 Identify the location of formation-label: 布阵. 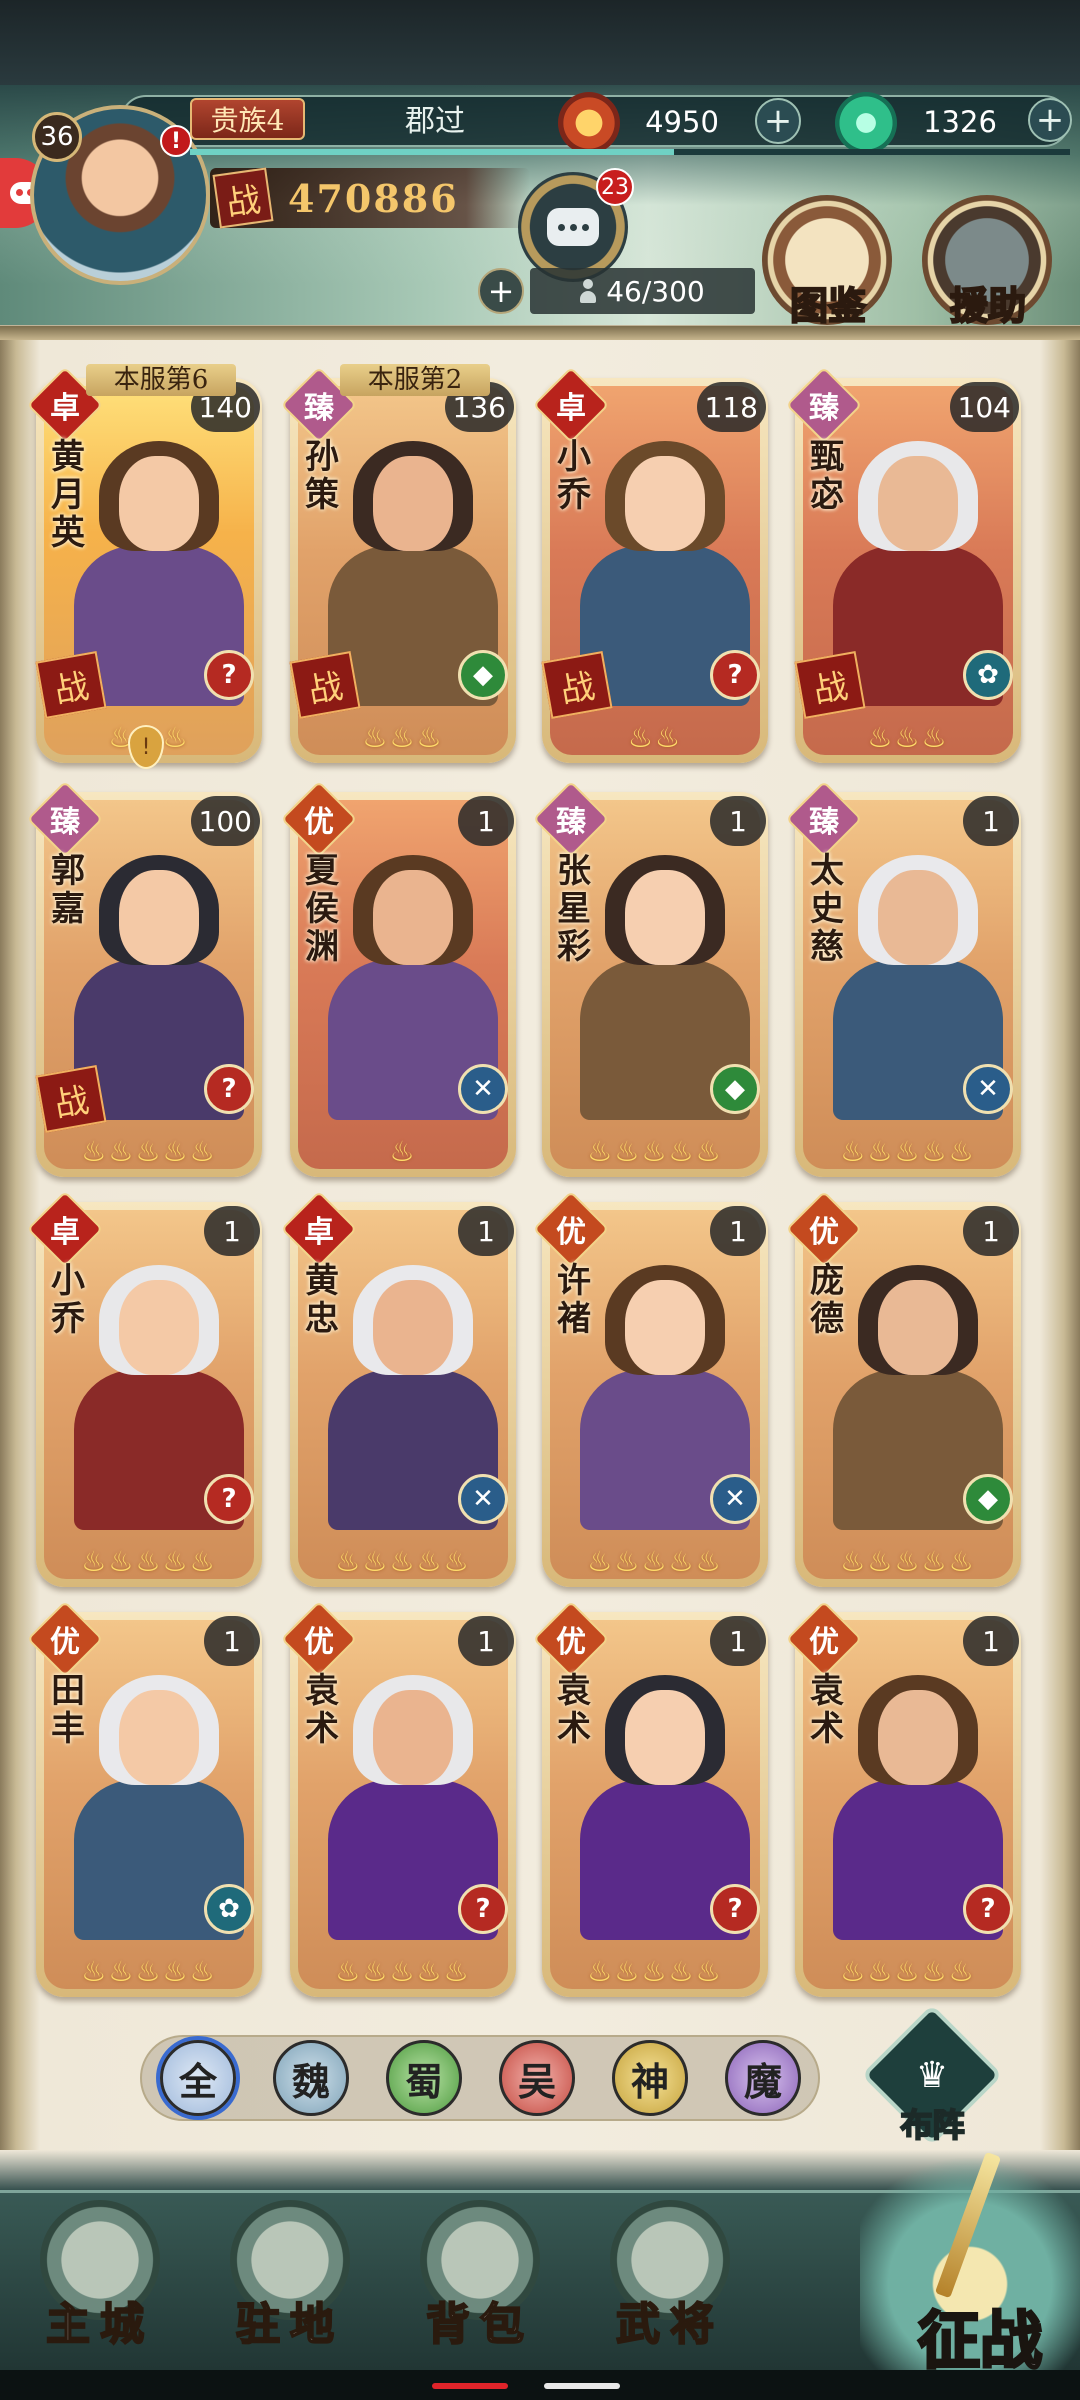
(932, 2125).